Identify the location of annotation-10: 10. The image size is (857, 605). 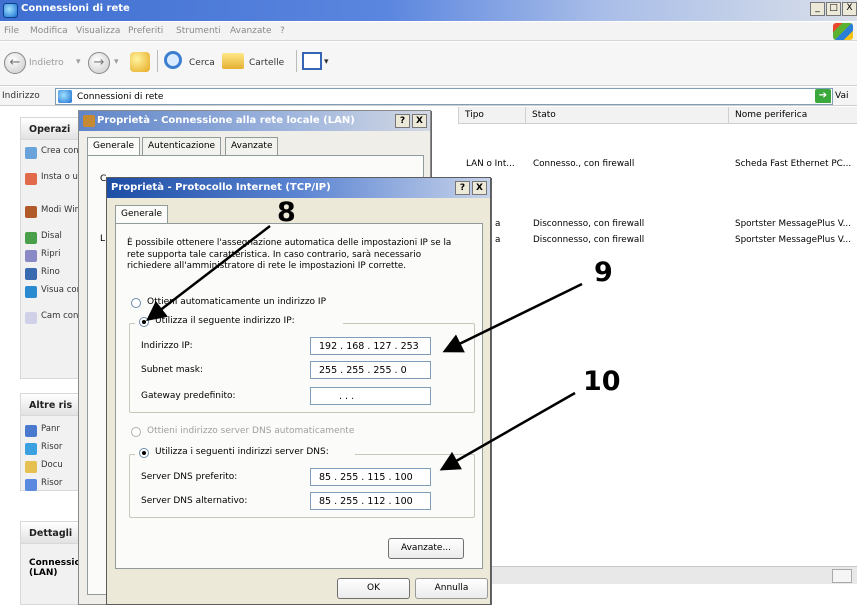
(602, 381).